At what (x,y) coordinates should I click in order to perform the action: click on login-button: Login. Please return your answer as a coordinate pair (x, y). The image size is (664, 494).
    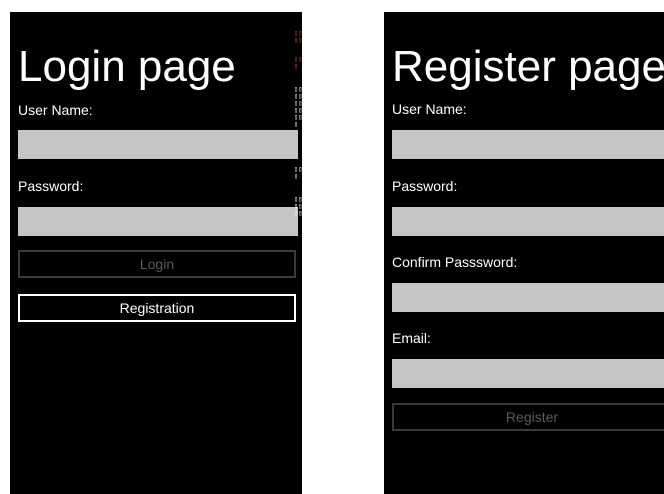
    Looking at the image, I should click on (157, 264).